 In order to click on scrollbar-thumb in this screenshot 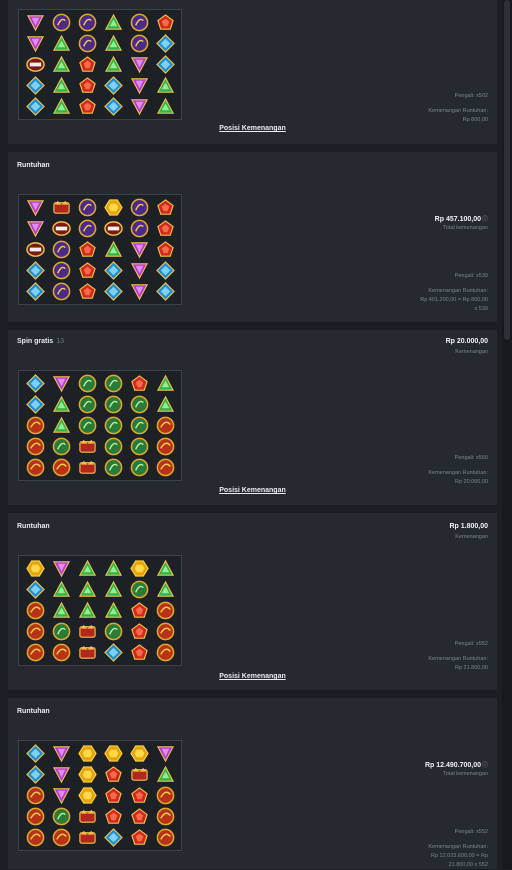, I will do `click(507, 170)`.